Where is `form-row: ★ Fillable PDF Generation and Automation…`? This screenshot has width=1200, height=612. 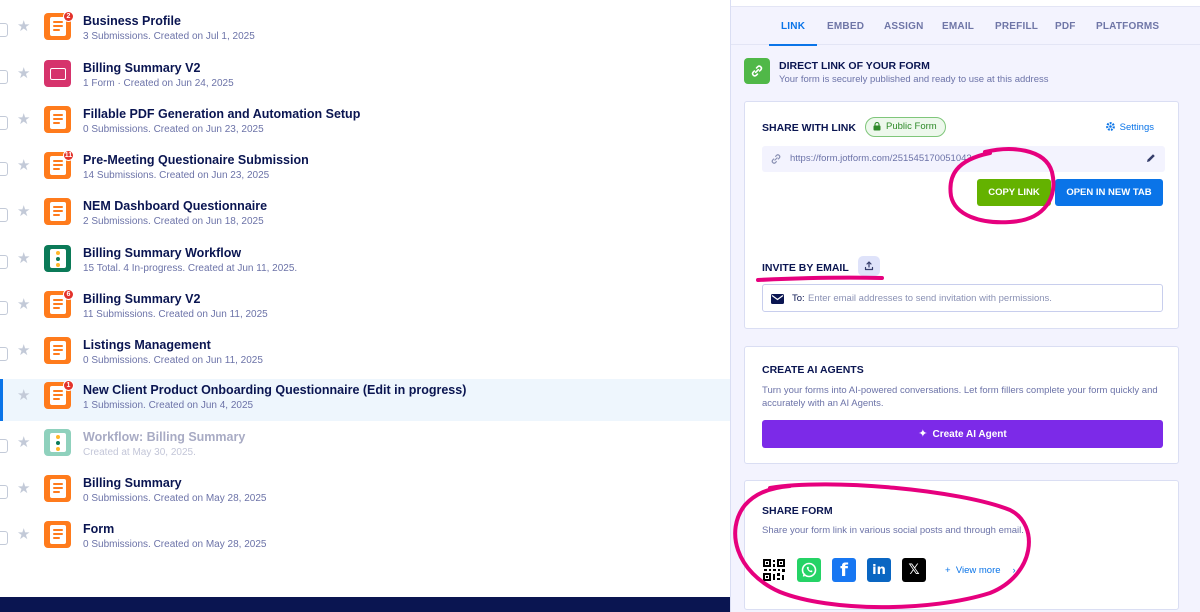
form-row: ★ Fillable PDF Generation and Automation… is located at coordinates (365, 124).